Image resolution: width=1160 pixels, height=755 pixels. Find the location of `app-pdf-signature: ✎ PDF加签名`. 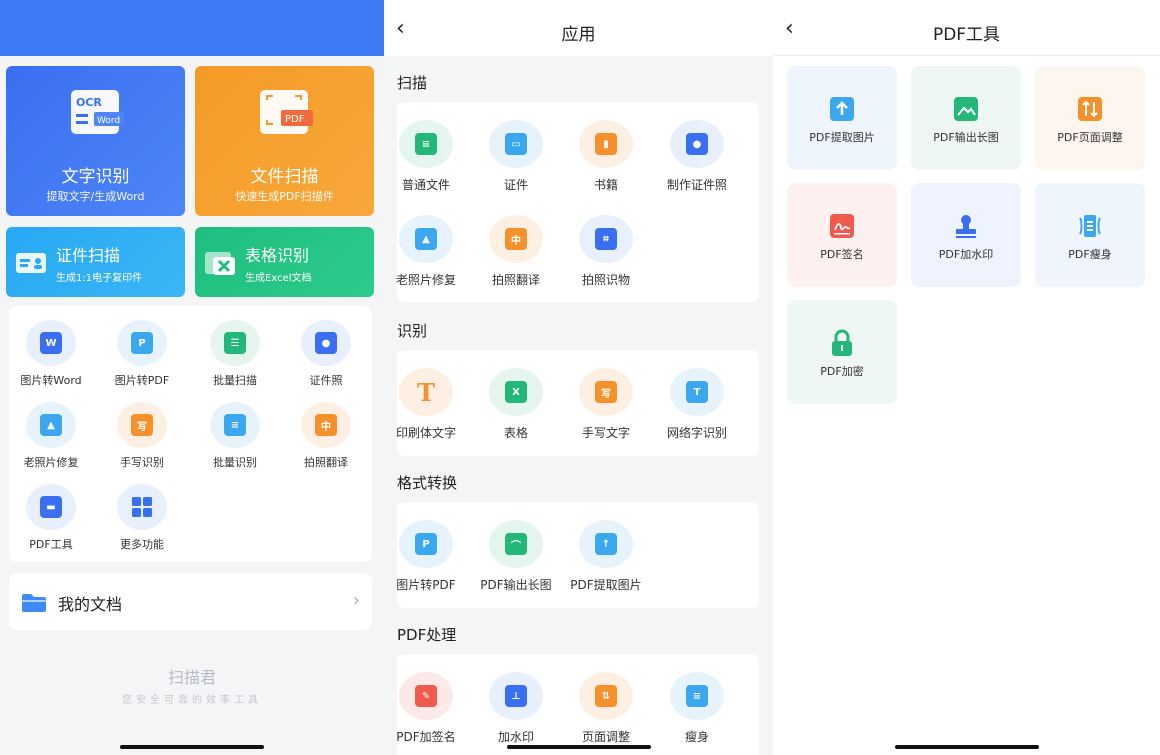

app-pdf-signature: ✎ PDF加签名 is located at coordinates (427, 708).